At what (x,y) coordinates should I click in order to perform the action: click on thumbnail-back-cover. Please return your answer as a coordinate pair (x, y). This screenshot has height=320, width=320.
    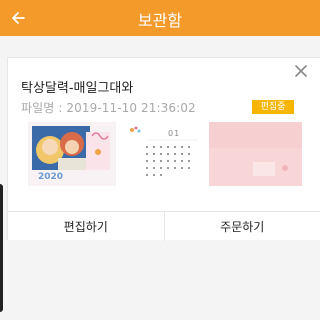
    Looking at the image, I should click on (255, 154).